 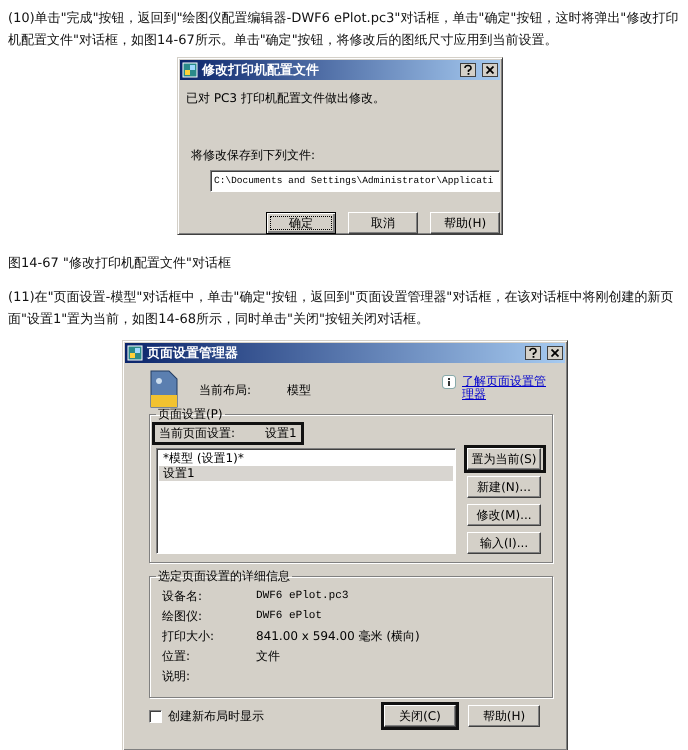 What do you see at coordinates (193, 353) in the screenshot?
I see `window-title: 页面设置管理器` at bounding box center [193, 353].